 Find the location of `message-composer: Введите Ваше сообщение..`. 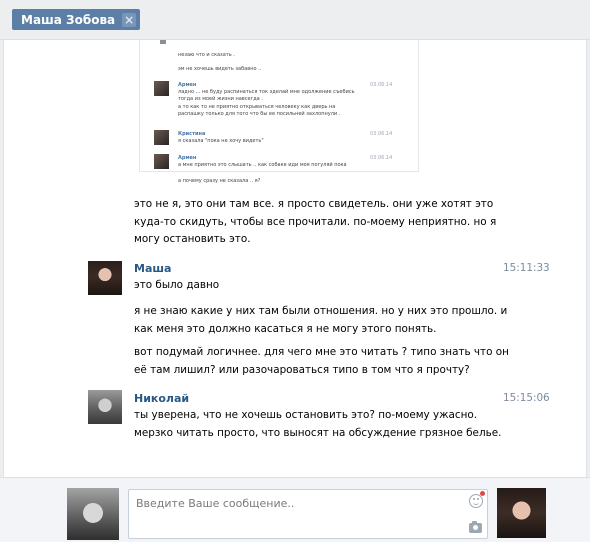

message-composer: Введите Ваше сообщение.. is located at coordinates (295, 509).